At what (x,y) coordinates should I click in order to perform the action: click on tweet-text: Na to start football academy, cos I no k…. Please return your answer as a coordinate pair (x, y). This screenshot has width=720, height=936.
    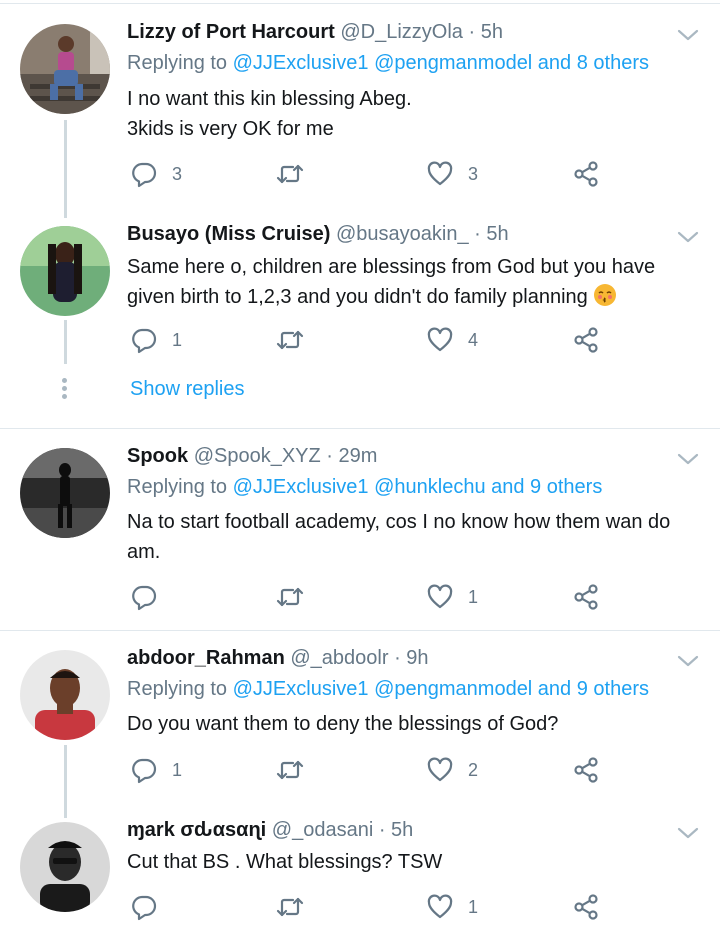
    Looking at the image, I should click on (414, 537).